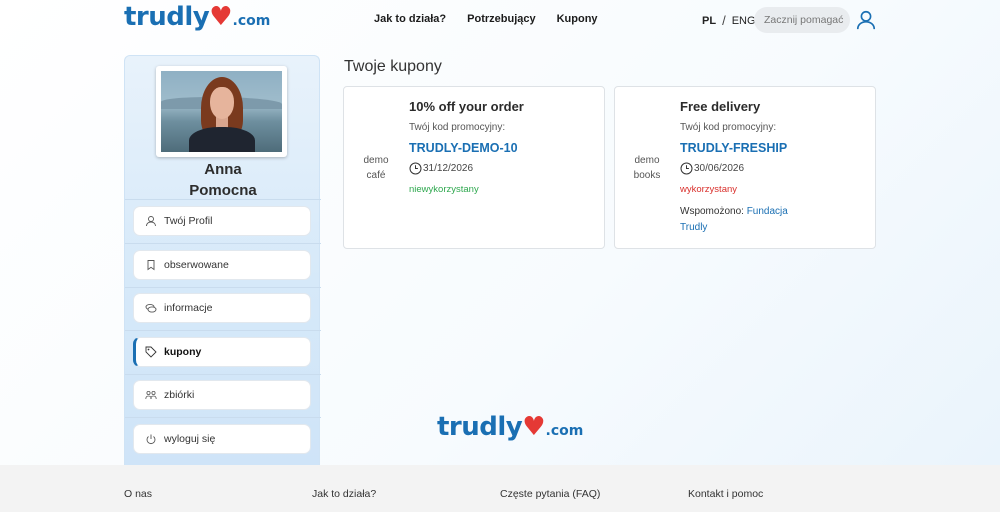 This screenshot has width=1000, height=512. What do you see at coordinates (190, 438) in the screenshot?
I see `sidebar-item-label: wyloguj się` at bounding box center [190, 438].